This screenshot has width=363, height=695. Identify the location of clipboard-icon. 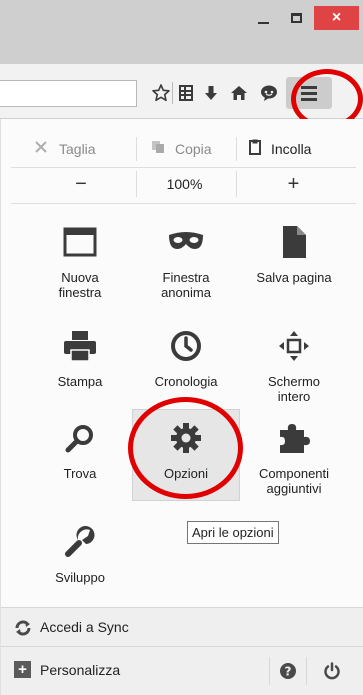
(255, 149).